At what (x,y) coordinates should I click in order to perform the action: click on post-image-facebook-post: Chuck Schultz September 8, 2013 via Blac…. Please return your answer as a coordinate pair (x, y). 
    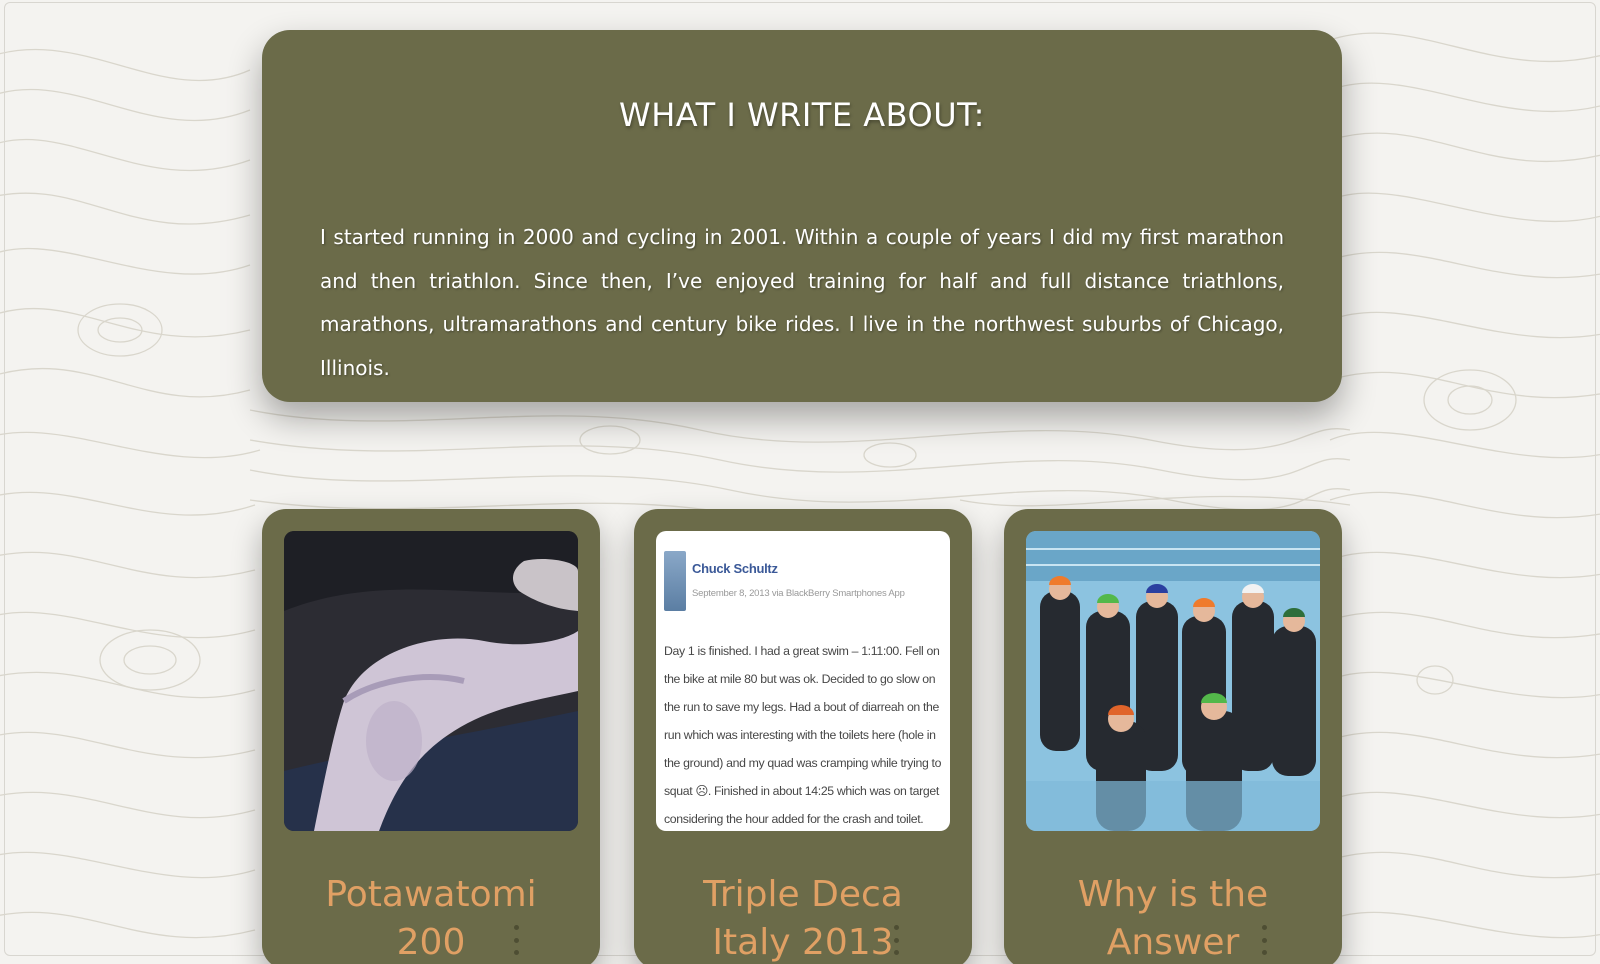
    Looking at the image, I should click on (803, 681).